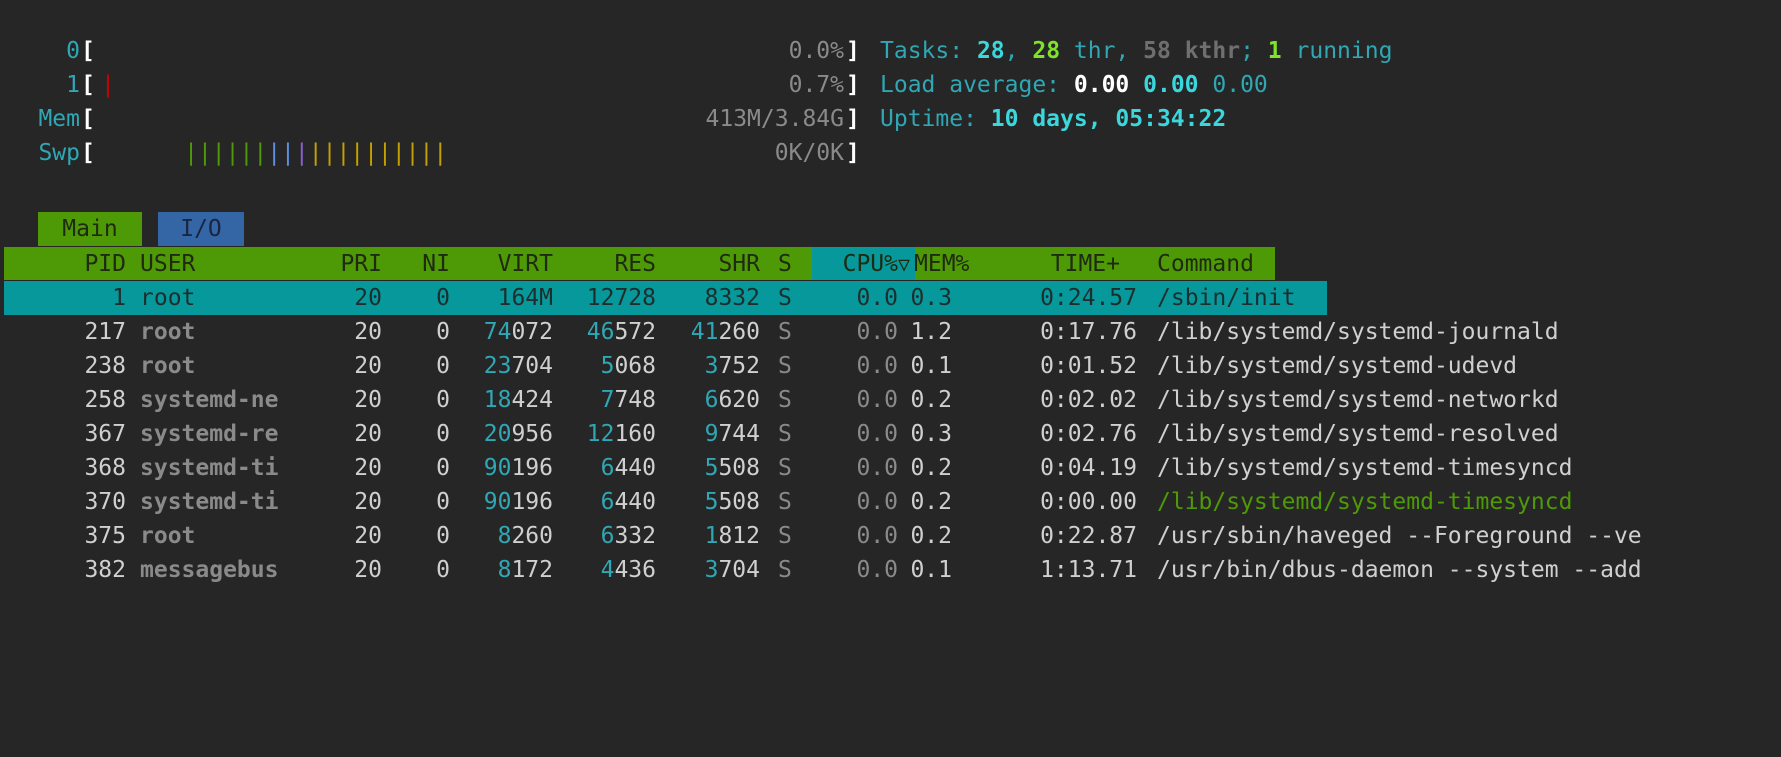  I want to click on user: systemd-re, so click(209, 434).